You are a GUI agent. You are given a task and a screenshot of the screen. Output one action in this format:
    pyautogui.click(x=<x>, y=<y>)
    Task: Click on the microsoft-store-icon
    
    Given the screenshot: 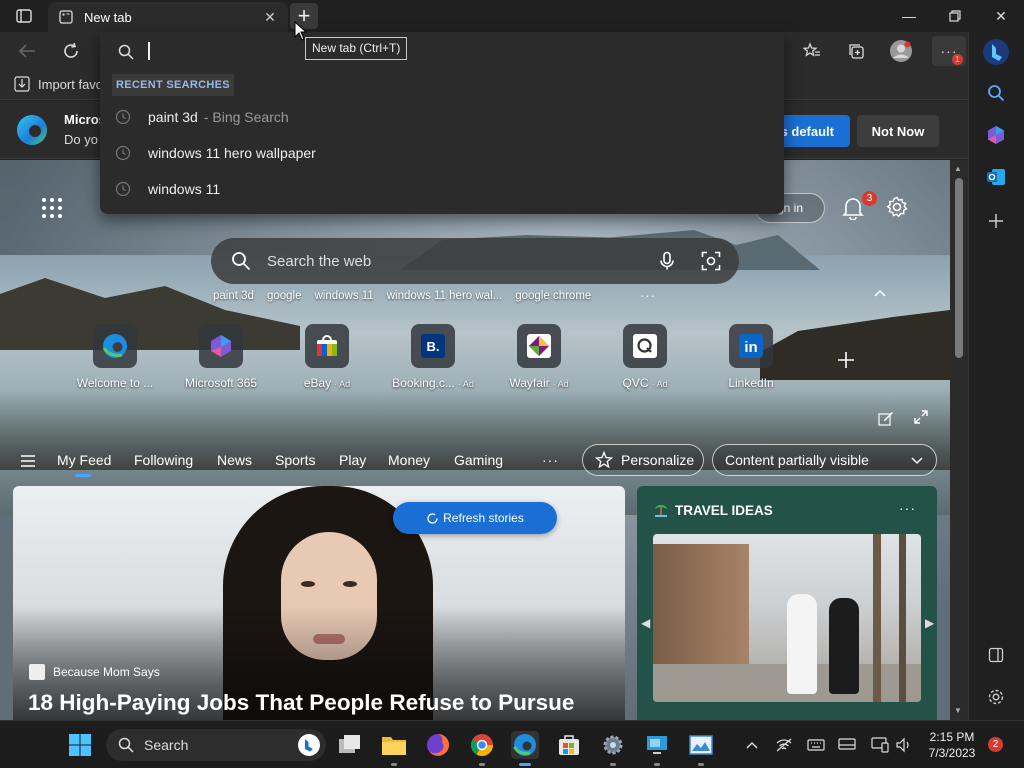 What is the action you would take?
    pyautogui.click(x=569, y=745)
    